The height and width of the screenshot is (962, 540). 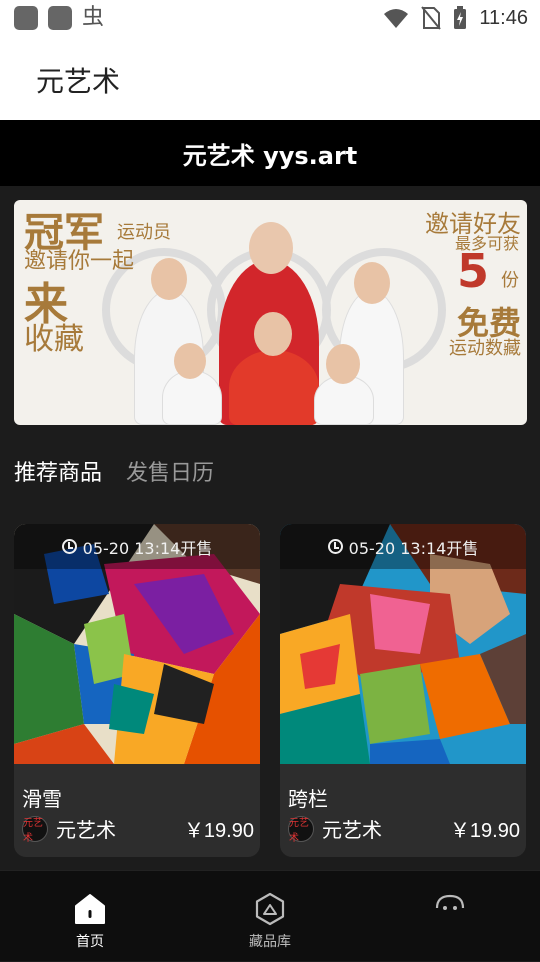 I want to click on banner-left-shoucang: 收藏, so click(x=54, y=339).